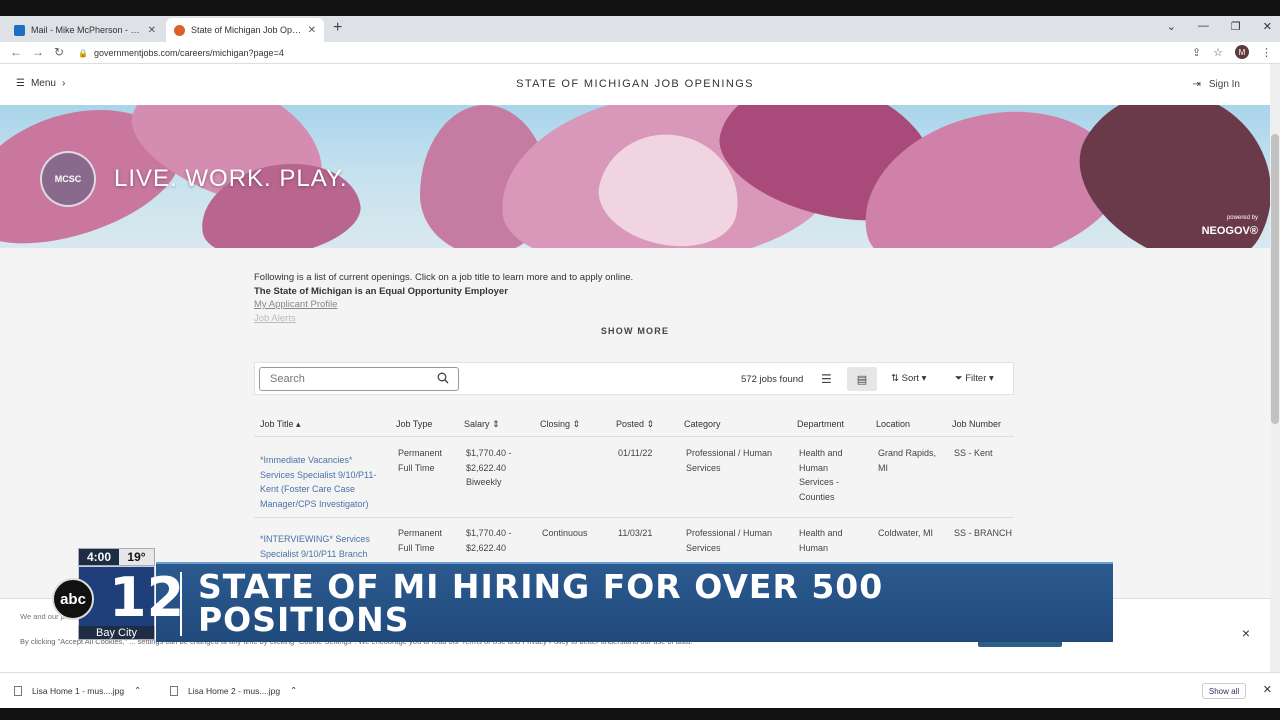 The width and height of the screenshot is (1280, 720). What do you see at coordinates (1275, 279) in the screenshot?
I see `scrollbar-thumb` at bounding box center [1275, 279].